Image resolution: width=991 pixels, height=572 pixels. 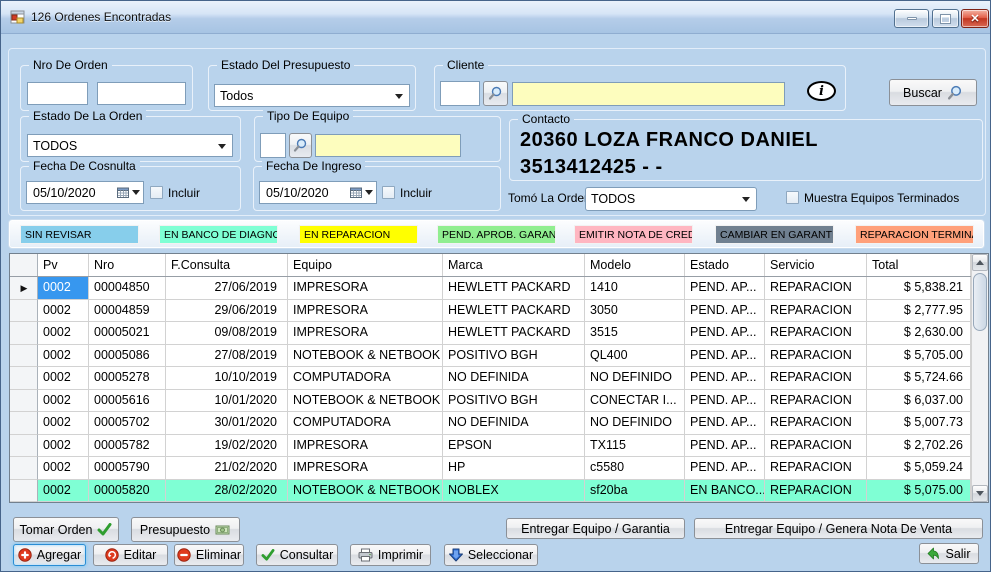 What do you see at coordinates (227, 288) in the screenshot?
I see `cell-fconsulta: 27/06/2019` at bounding box center [227, 288].